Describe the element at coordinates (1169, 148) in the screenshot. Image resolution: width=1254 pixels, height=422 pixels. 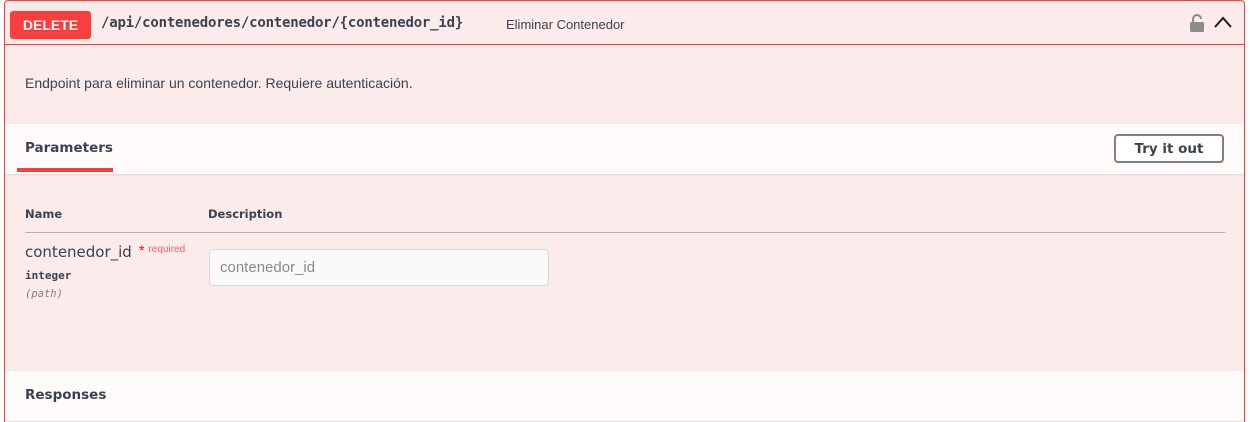
I see `try-it-out-button: Try it out` at that location.